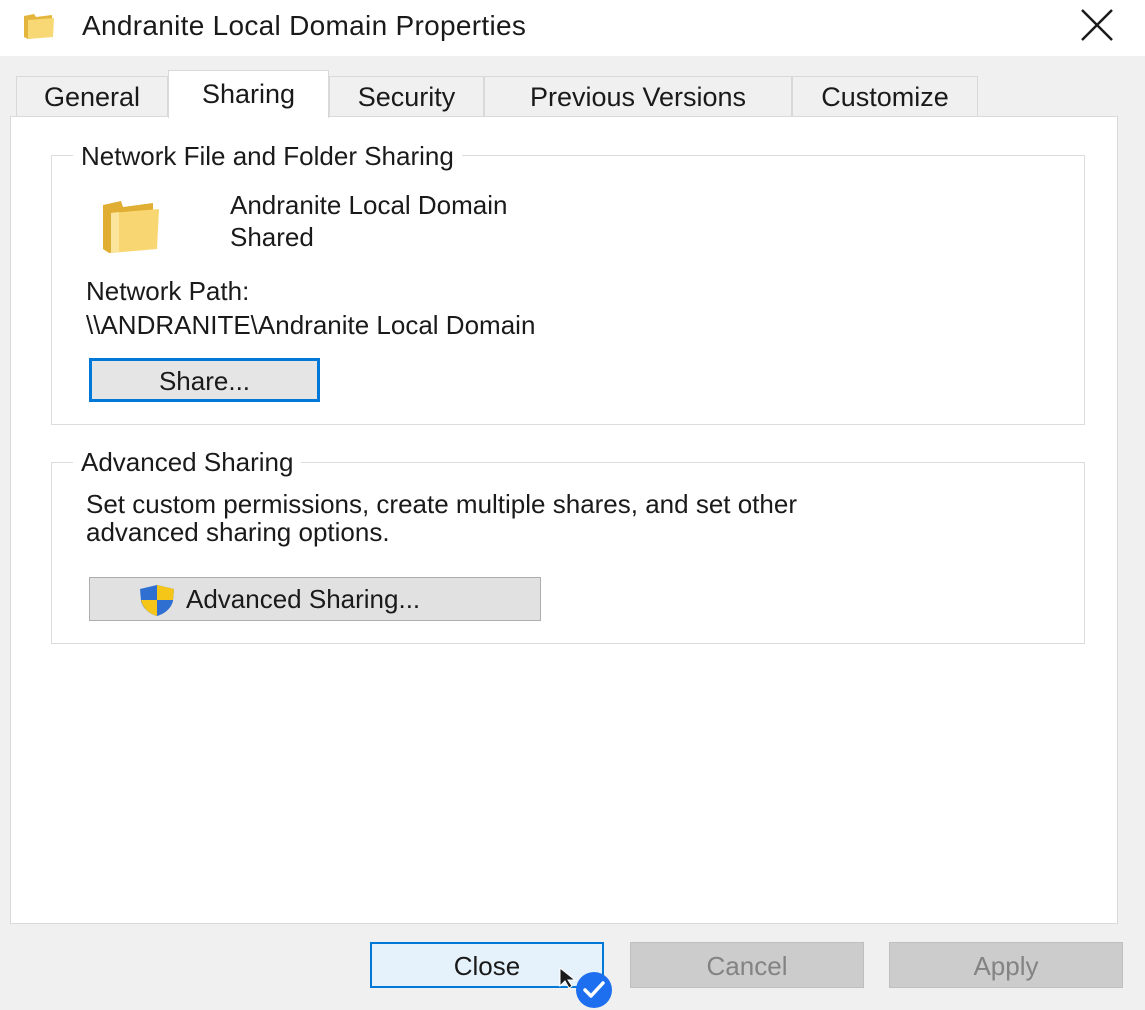 The image size is (1145, 1010). Describe the element at coordinates (168, 291) in the screenshot. I see `network-path-label: Network Path:` at that location.